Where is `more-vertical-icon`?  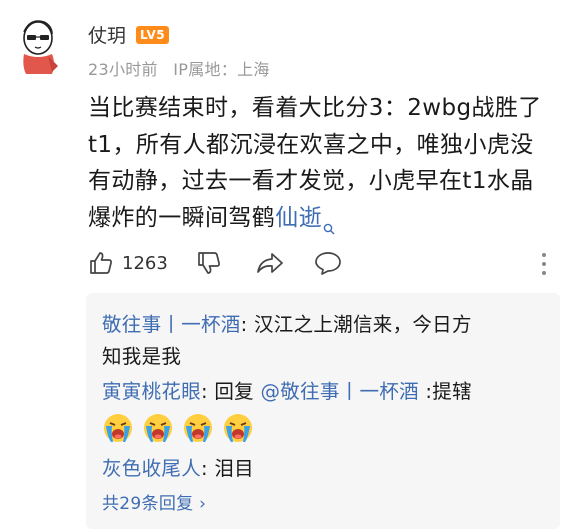 more-vertical-icon is located at coordinates (544, 264).